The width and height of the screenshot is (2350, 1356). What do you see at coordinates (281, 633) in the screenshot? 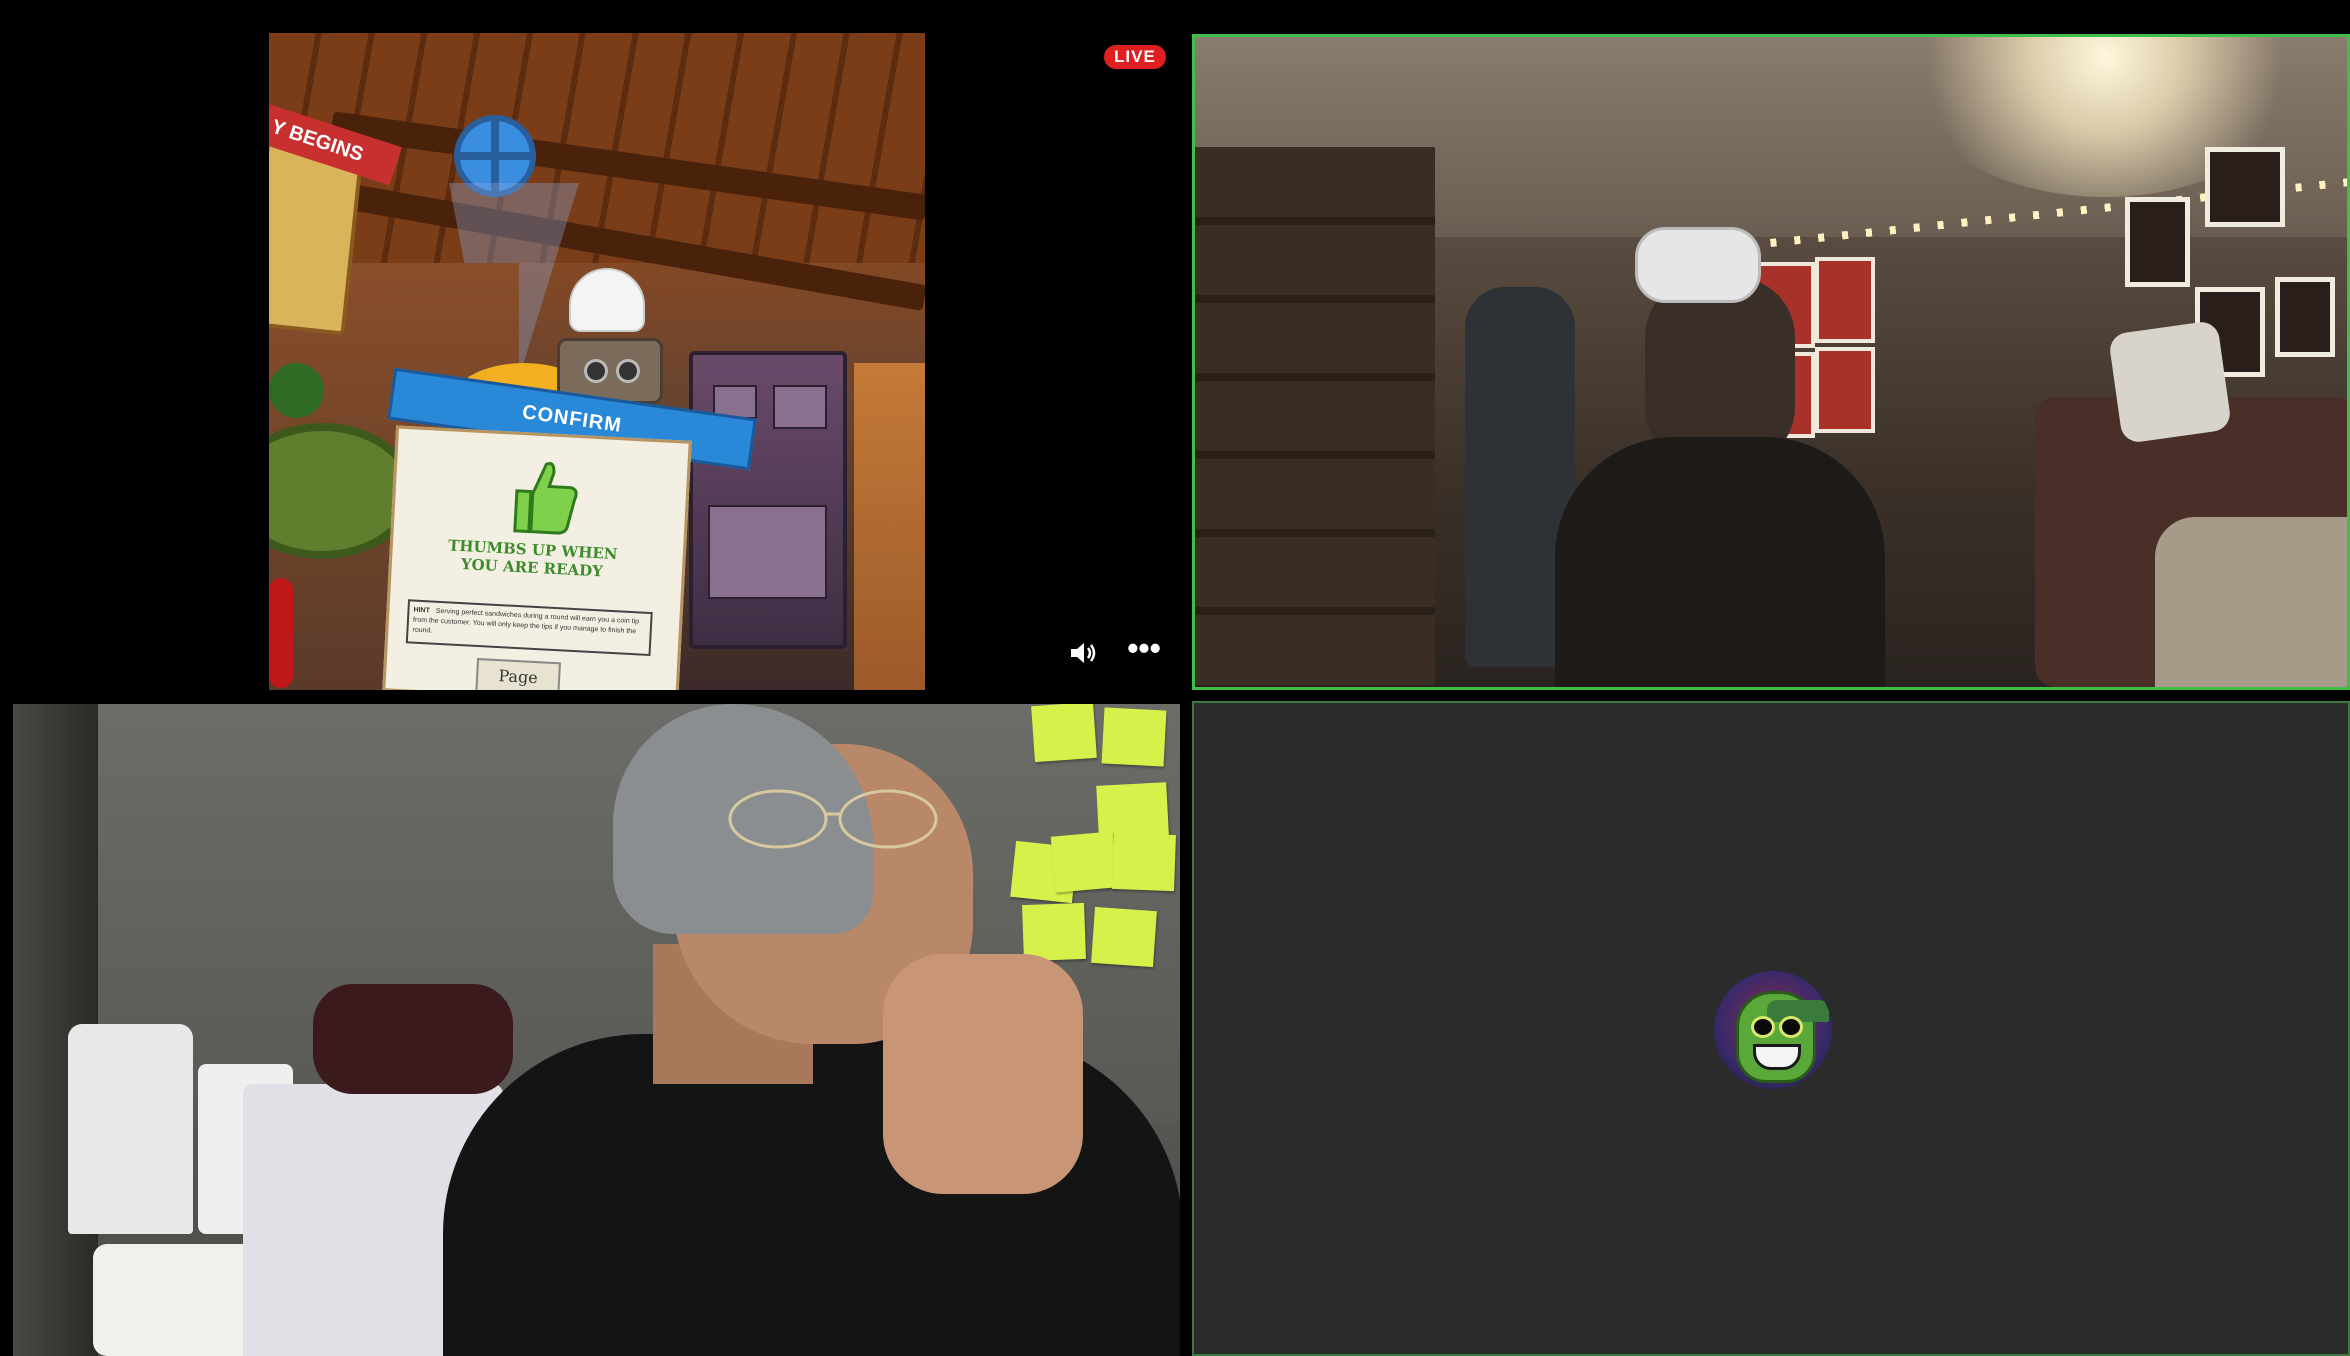
I see `game-red-object` at bounding box center [281, 633].